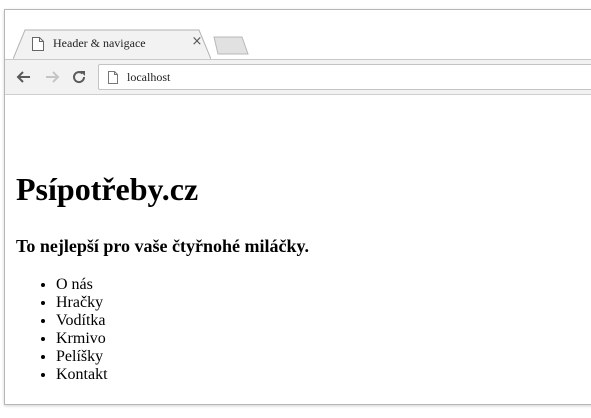  I want to click on close-icon: ×, so click(197, 42).